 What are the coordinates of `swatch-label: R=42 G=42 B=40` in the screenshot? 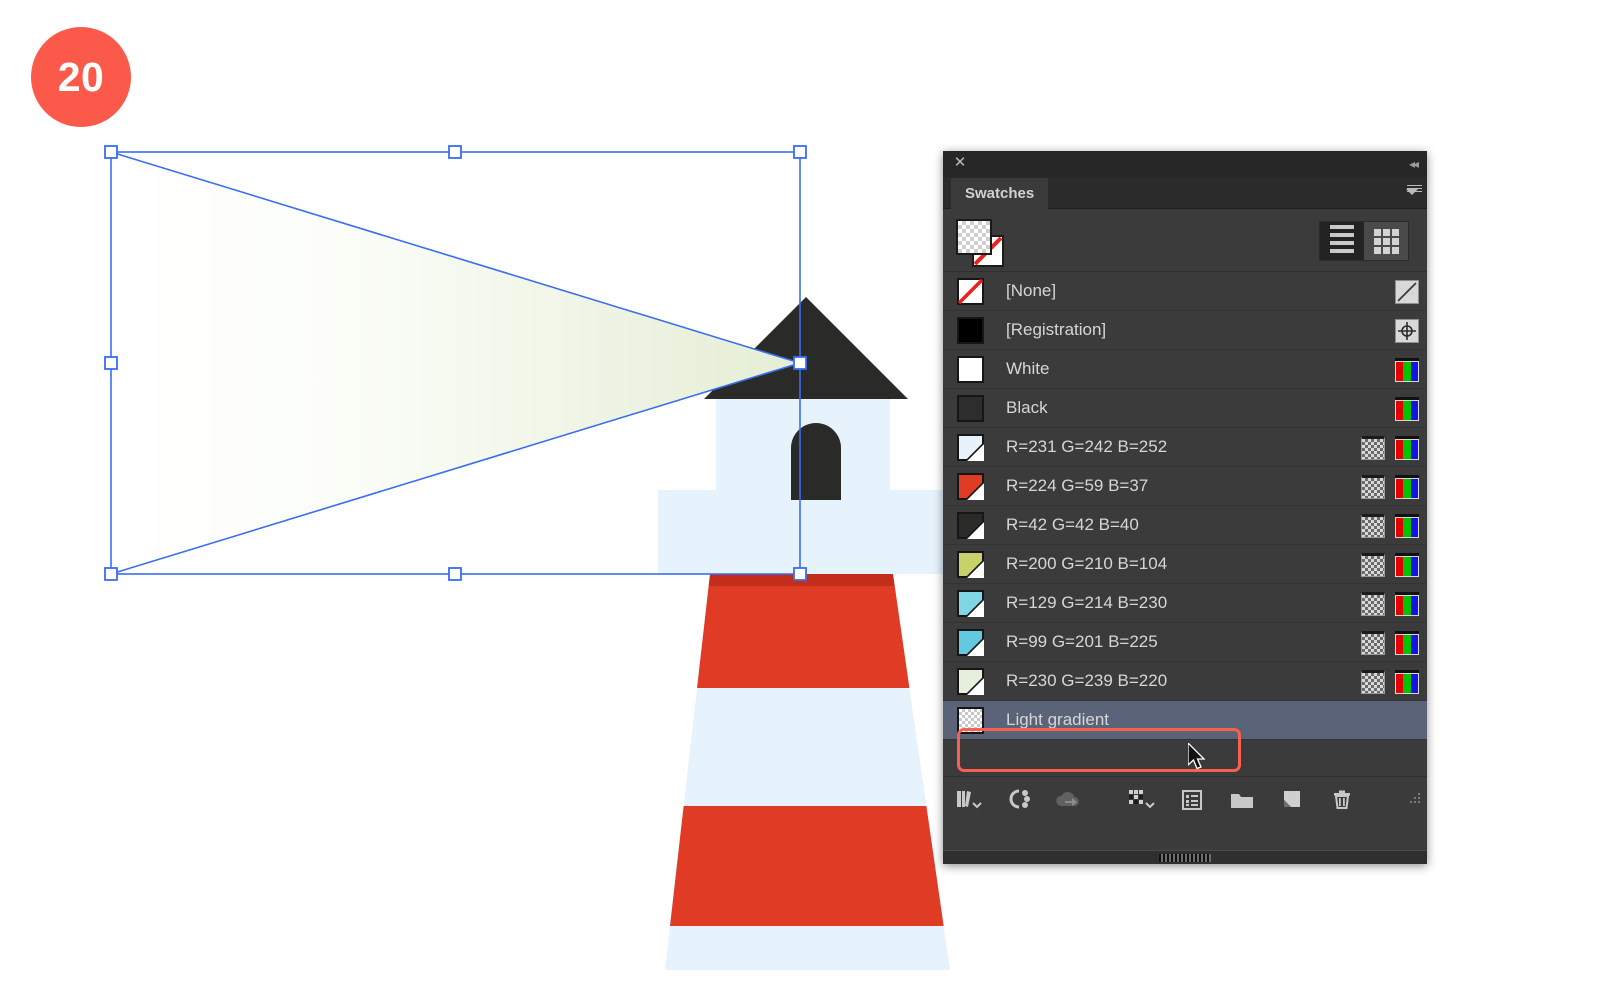 It's located at (1072, 524).